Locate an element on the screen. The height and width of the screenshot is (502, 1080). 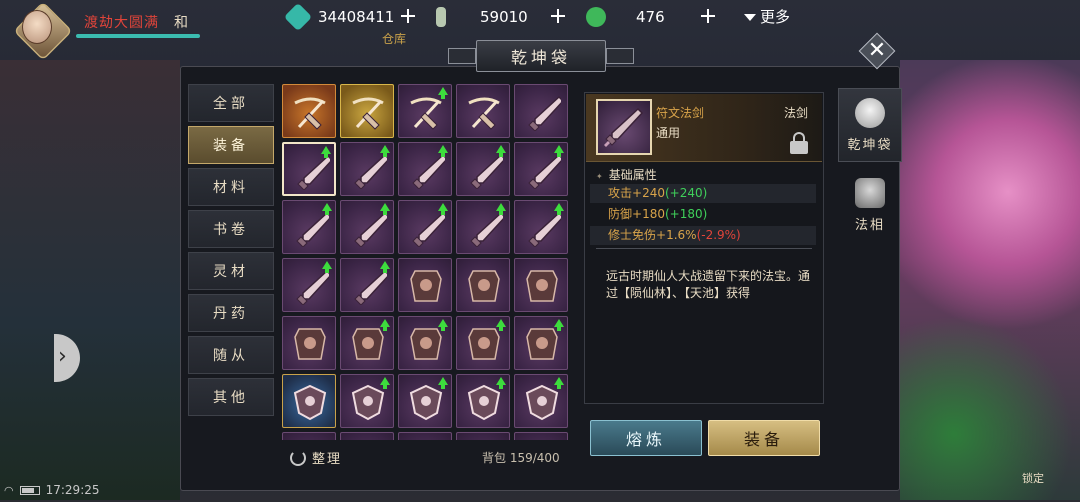
clock: 17:29:25 is located at coordinates (72, 490).